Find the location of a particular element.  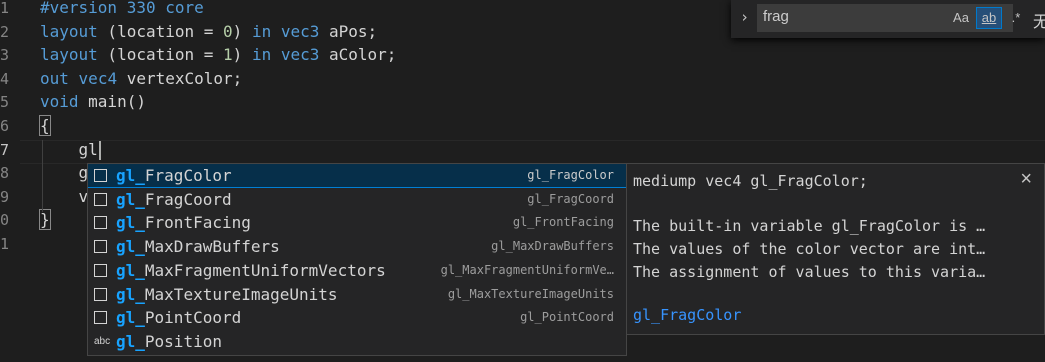

line-number: 6 is located at coordinates (4, 126).